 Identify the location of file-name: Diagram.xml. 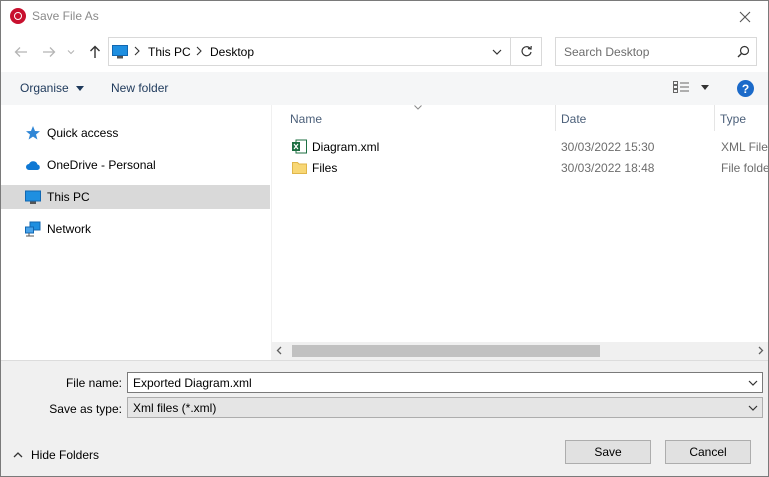
(346, 147).